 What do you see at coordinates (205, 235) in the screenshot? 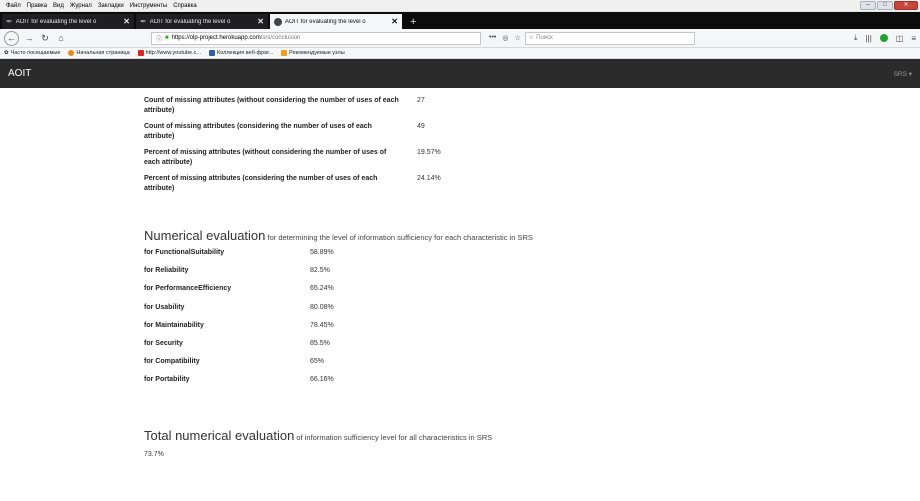
I see `heading-title: Numerical evaluation` at bounding box center [205, 235].